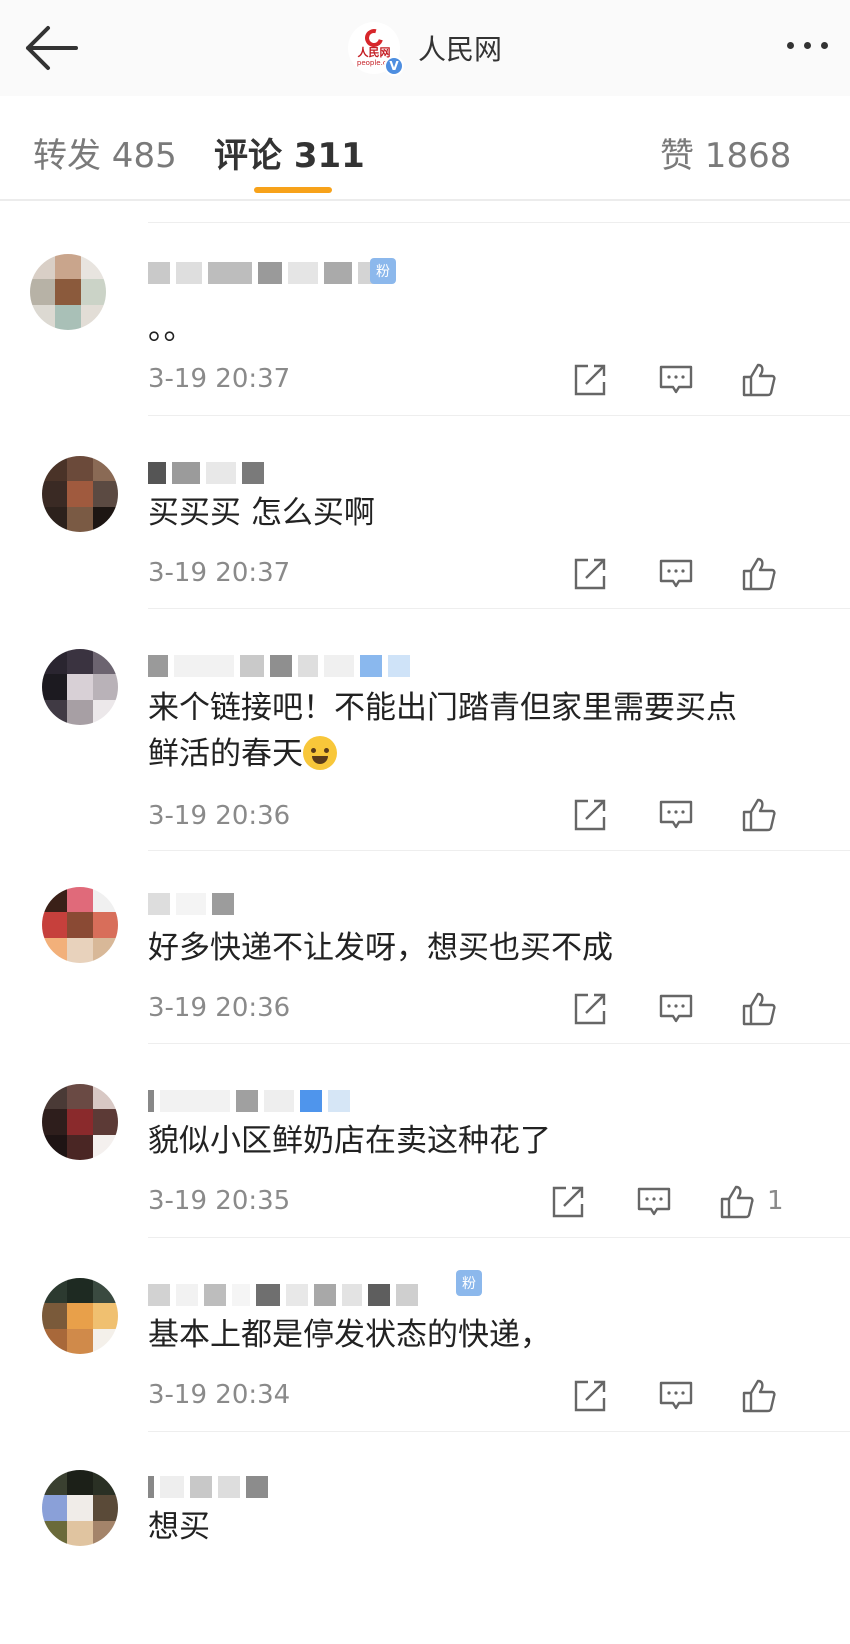  I want to click on more-icon, so click(807, 45).